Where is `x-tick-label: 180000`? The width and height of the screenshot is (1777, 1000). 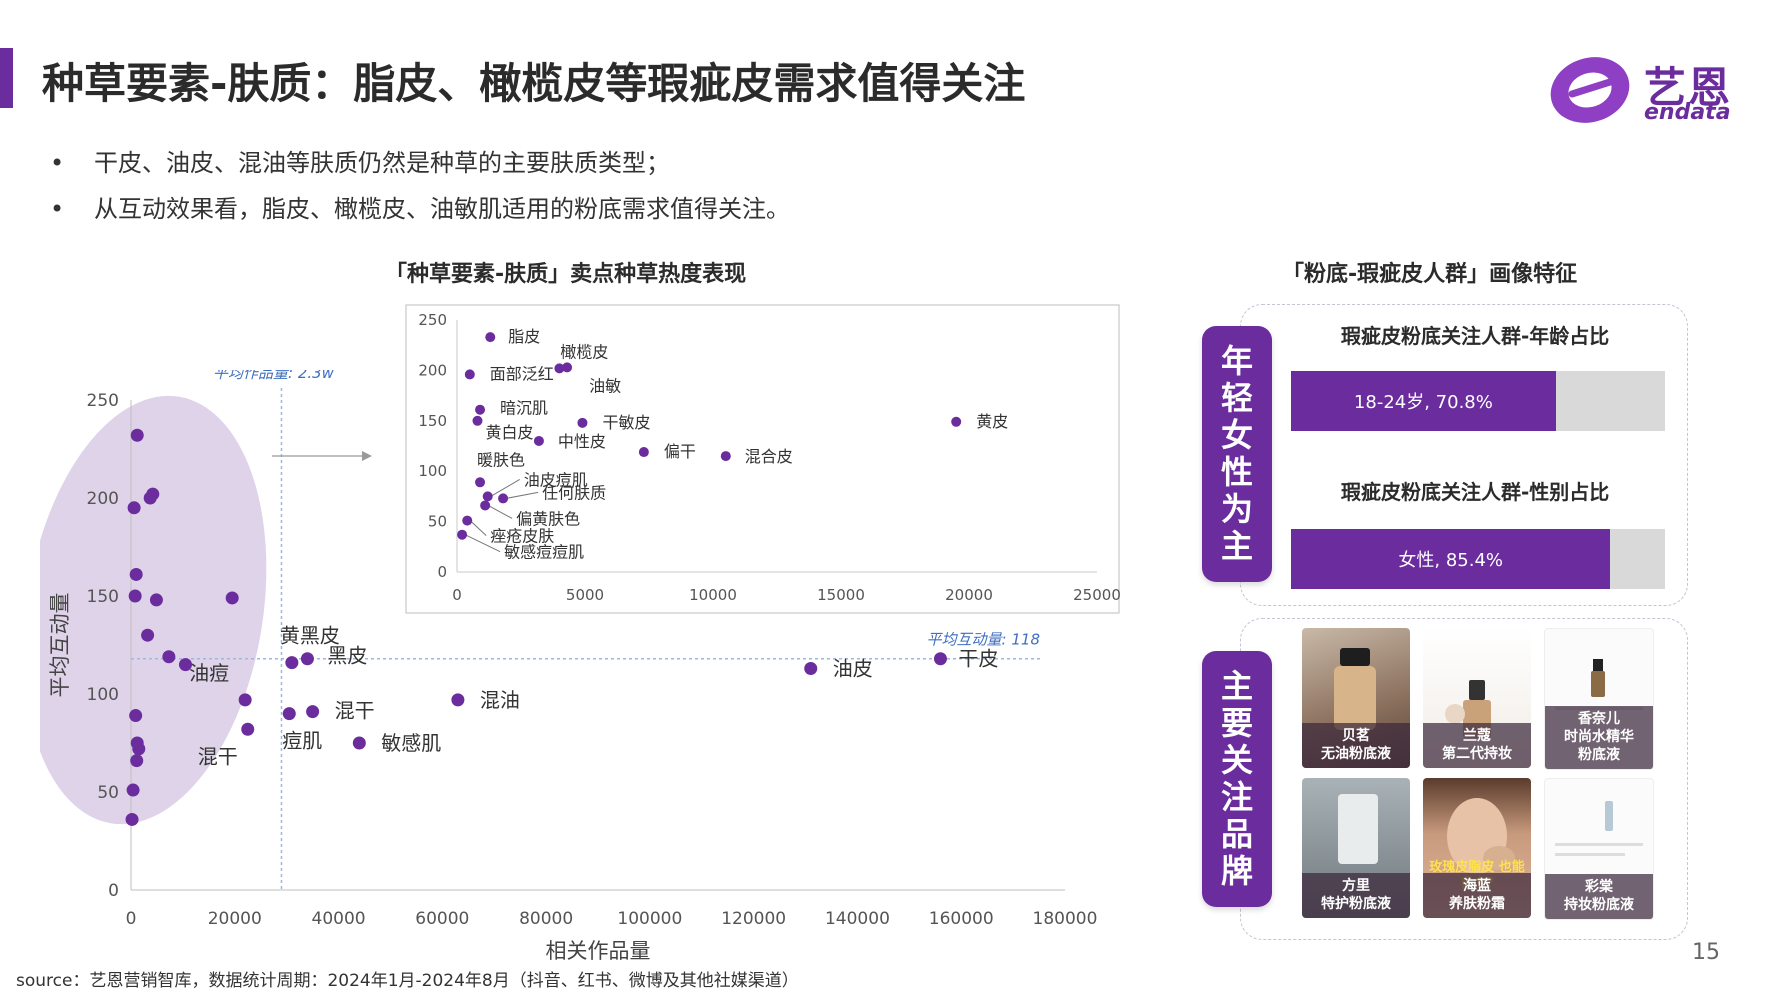 x-tick-label: 180000 is located at coordinates (1065, 919).